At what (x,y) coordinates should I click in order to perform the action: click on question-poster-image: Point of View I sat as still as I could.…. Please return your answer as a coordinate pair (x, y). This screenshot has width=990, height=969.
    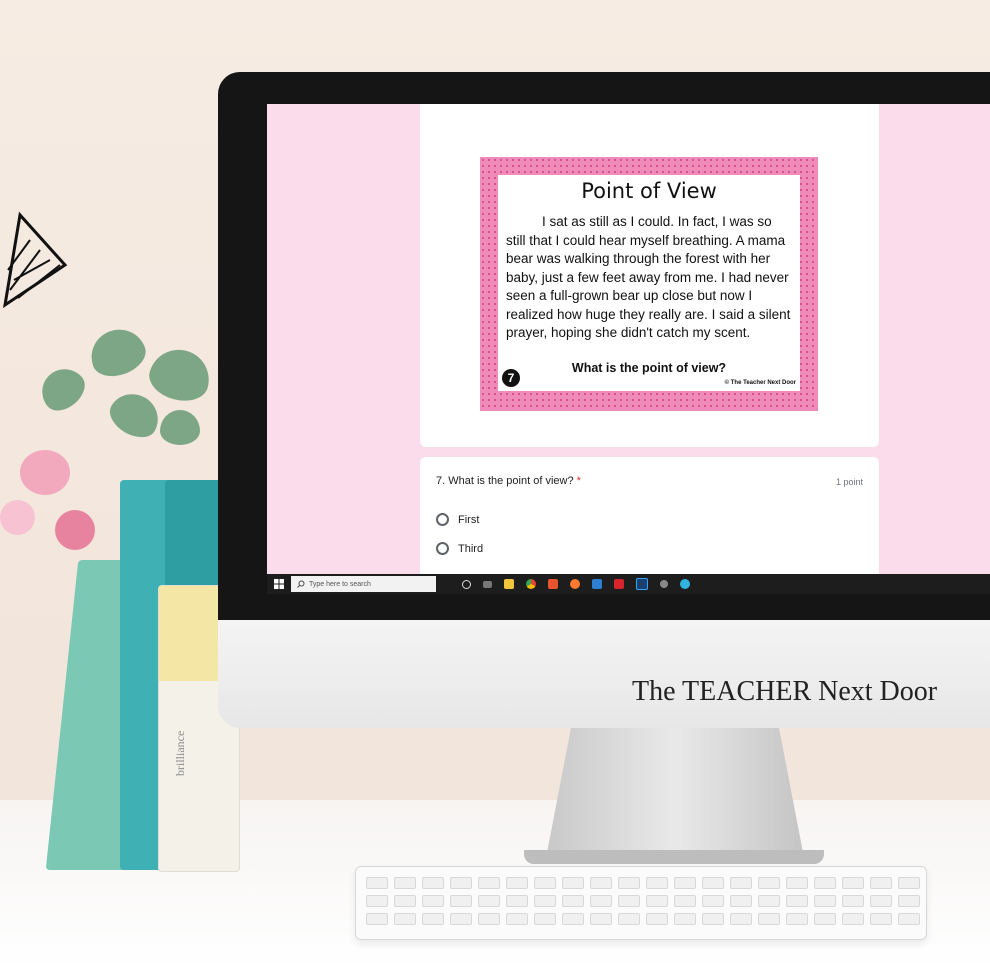
    Looking at the image, I should click on (649, 284).